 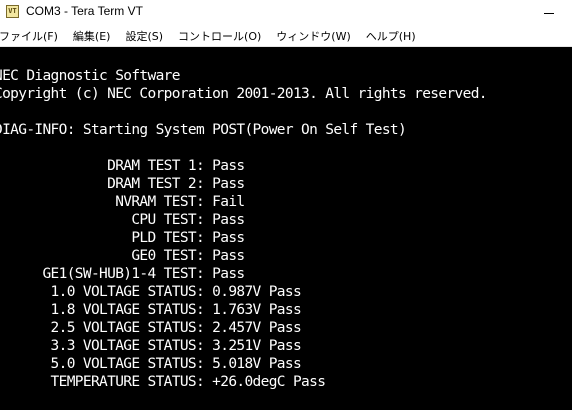 What do you see at coordinates (92, 36) in the screenshot?
I see `menu-edit: 編集(E)` at bounding box center [92, 36].